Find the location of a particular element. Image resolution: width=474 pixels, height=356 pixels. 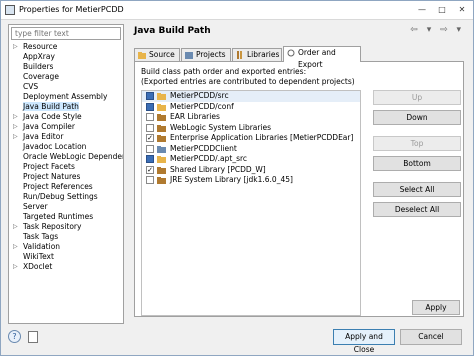

tree-item-label: Javadoc Location is located at coordinates (55, 146).